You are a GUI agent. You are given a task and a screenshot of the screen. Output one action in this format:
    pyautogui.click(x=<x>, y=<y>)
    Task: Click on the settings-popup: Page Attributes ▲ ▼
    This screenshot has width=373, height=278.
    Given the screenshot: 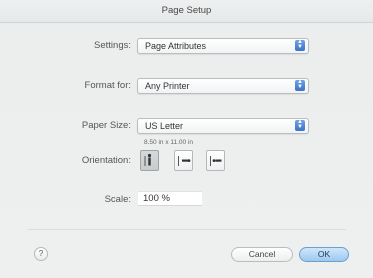 What is the action you would take?
    pyautogui.click(x=223, y=46)
    